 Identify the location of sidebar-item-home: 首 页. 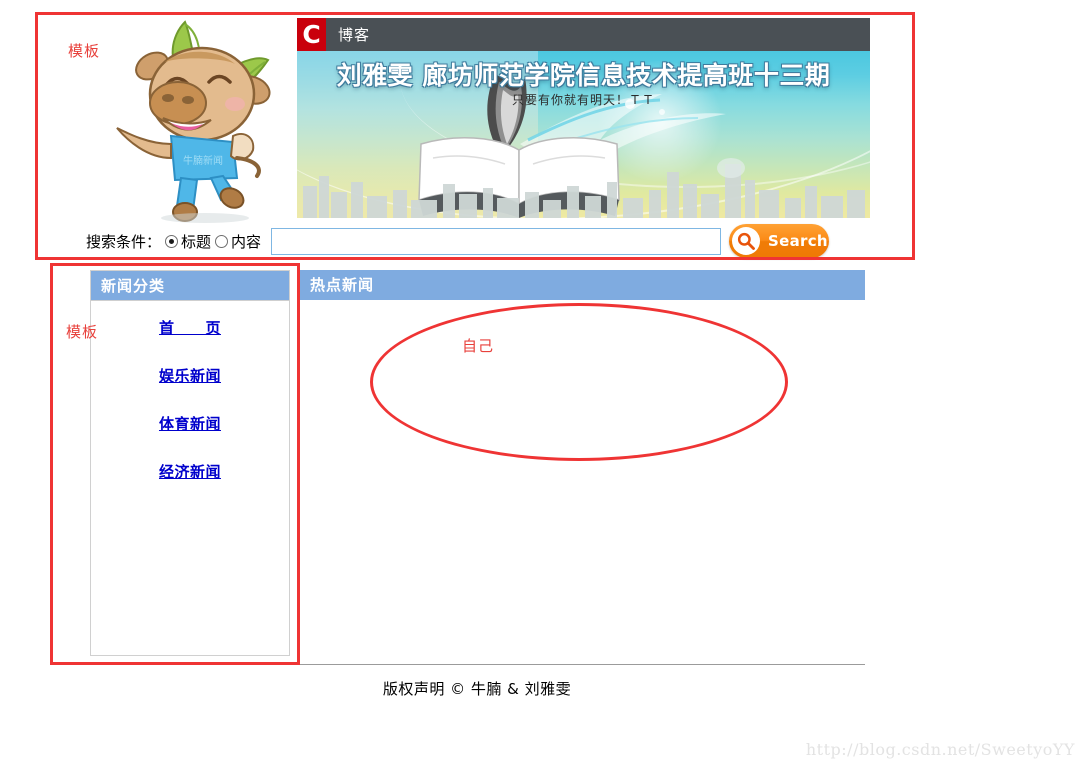
(190, 327).